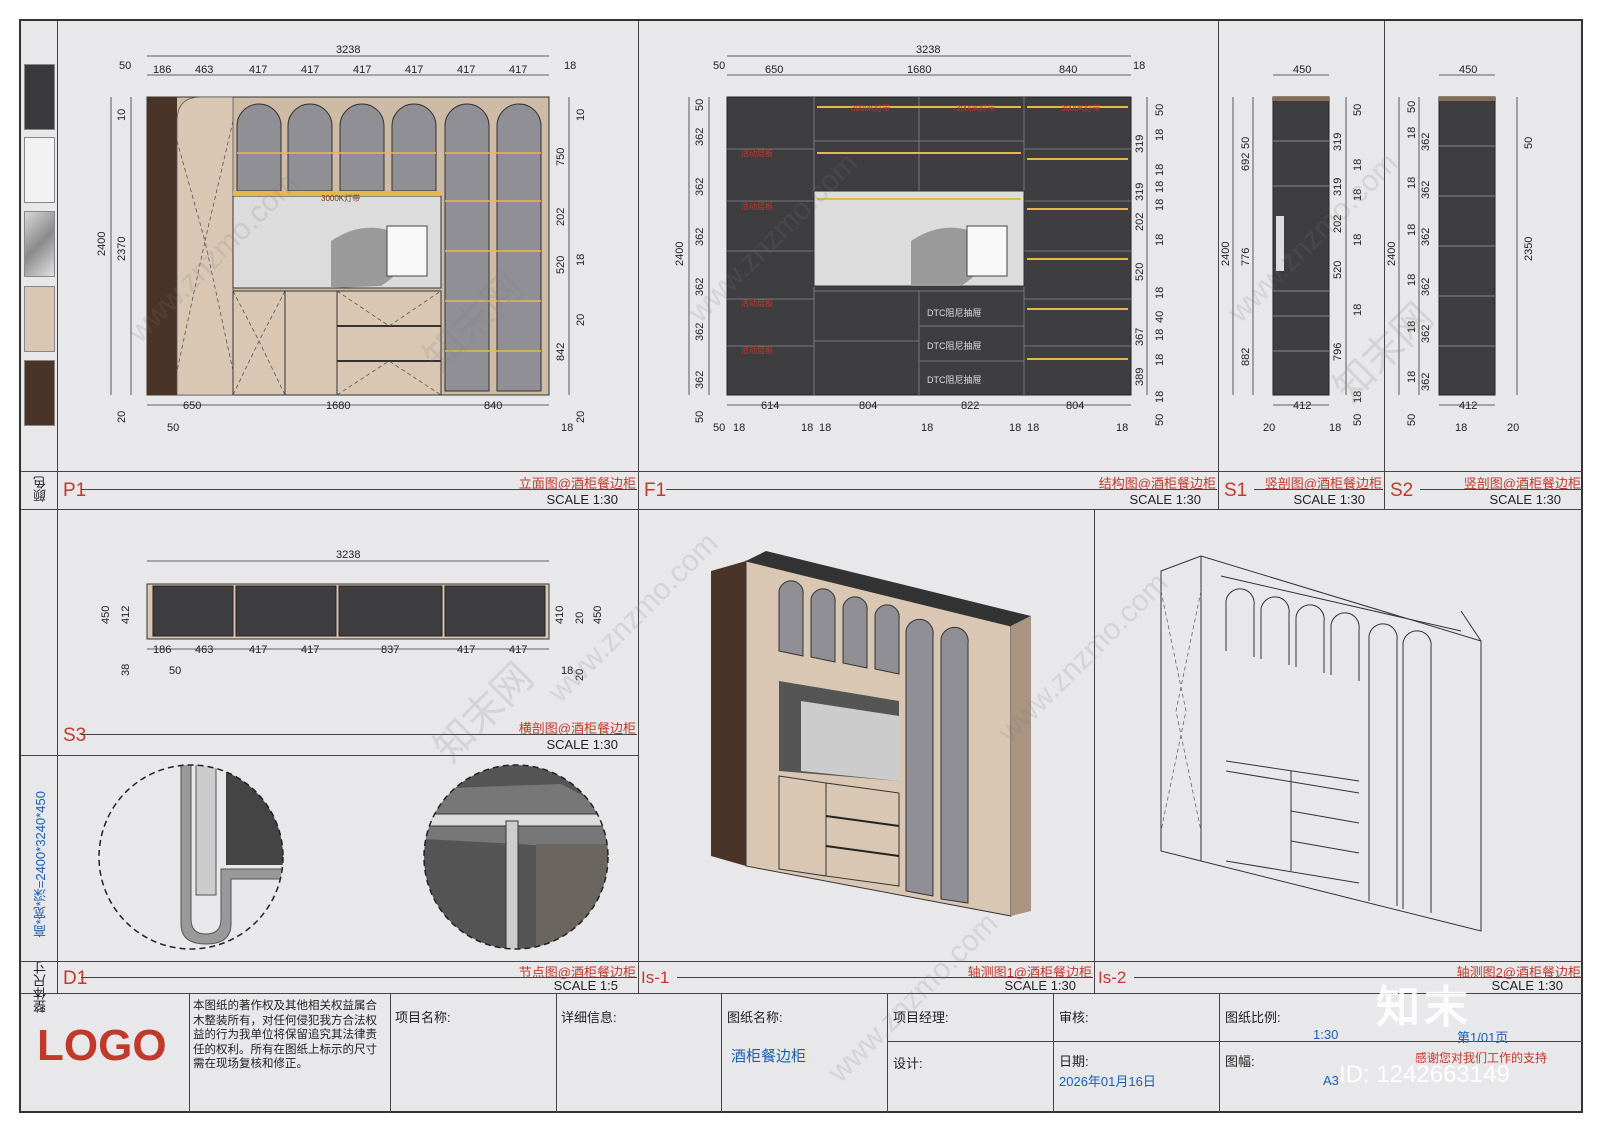  Describe the element at coordinates (1140, 144) in the screenshot. I see `f1-dim-right-v-2: 319` at that location.